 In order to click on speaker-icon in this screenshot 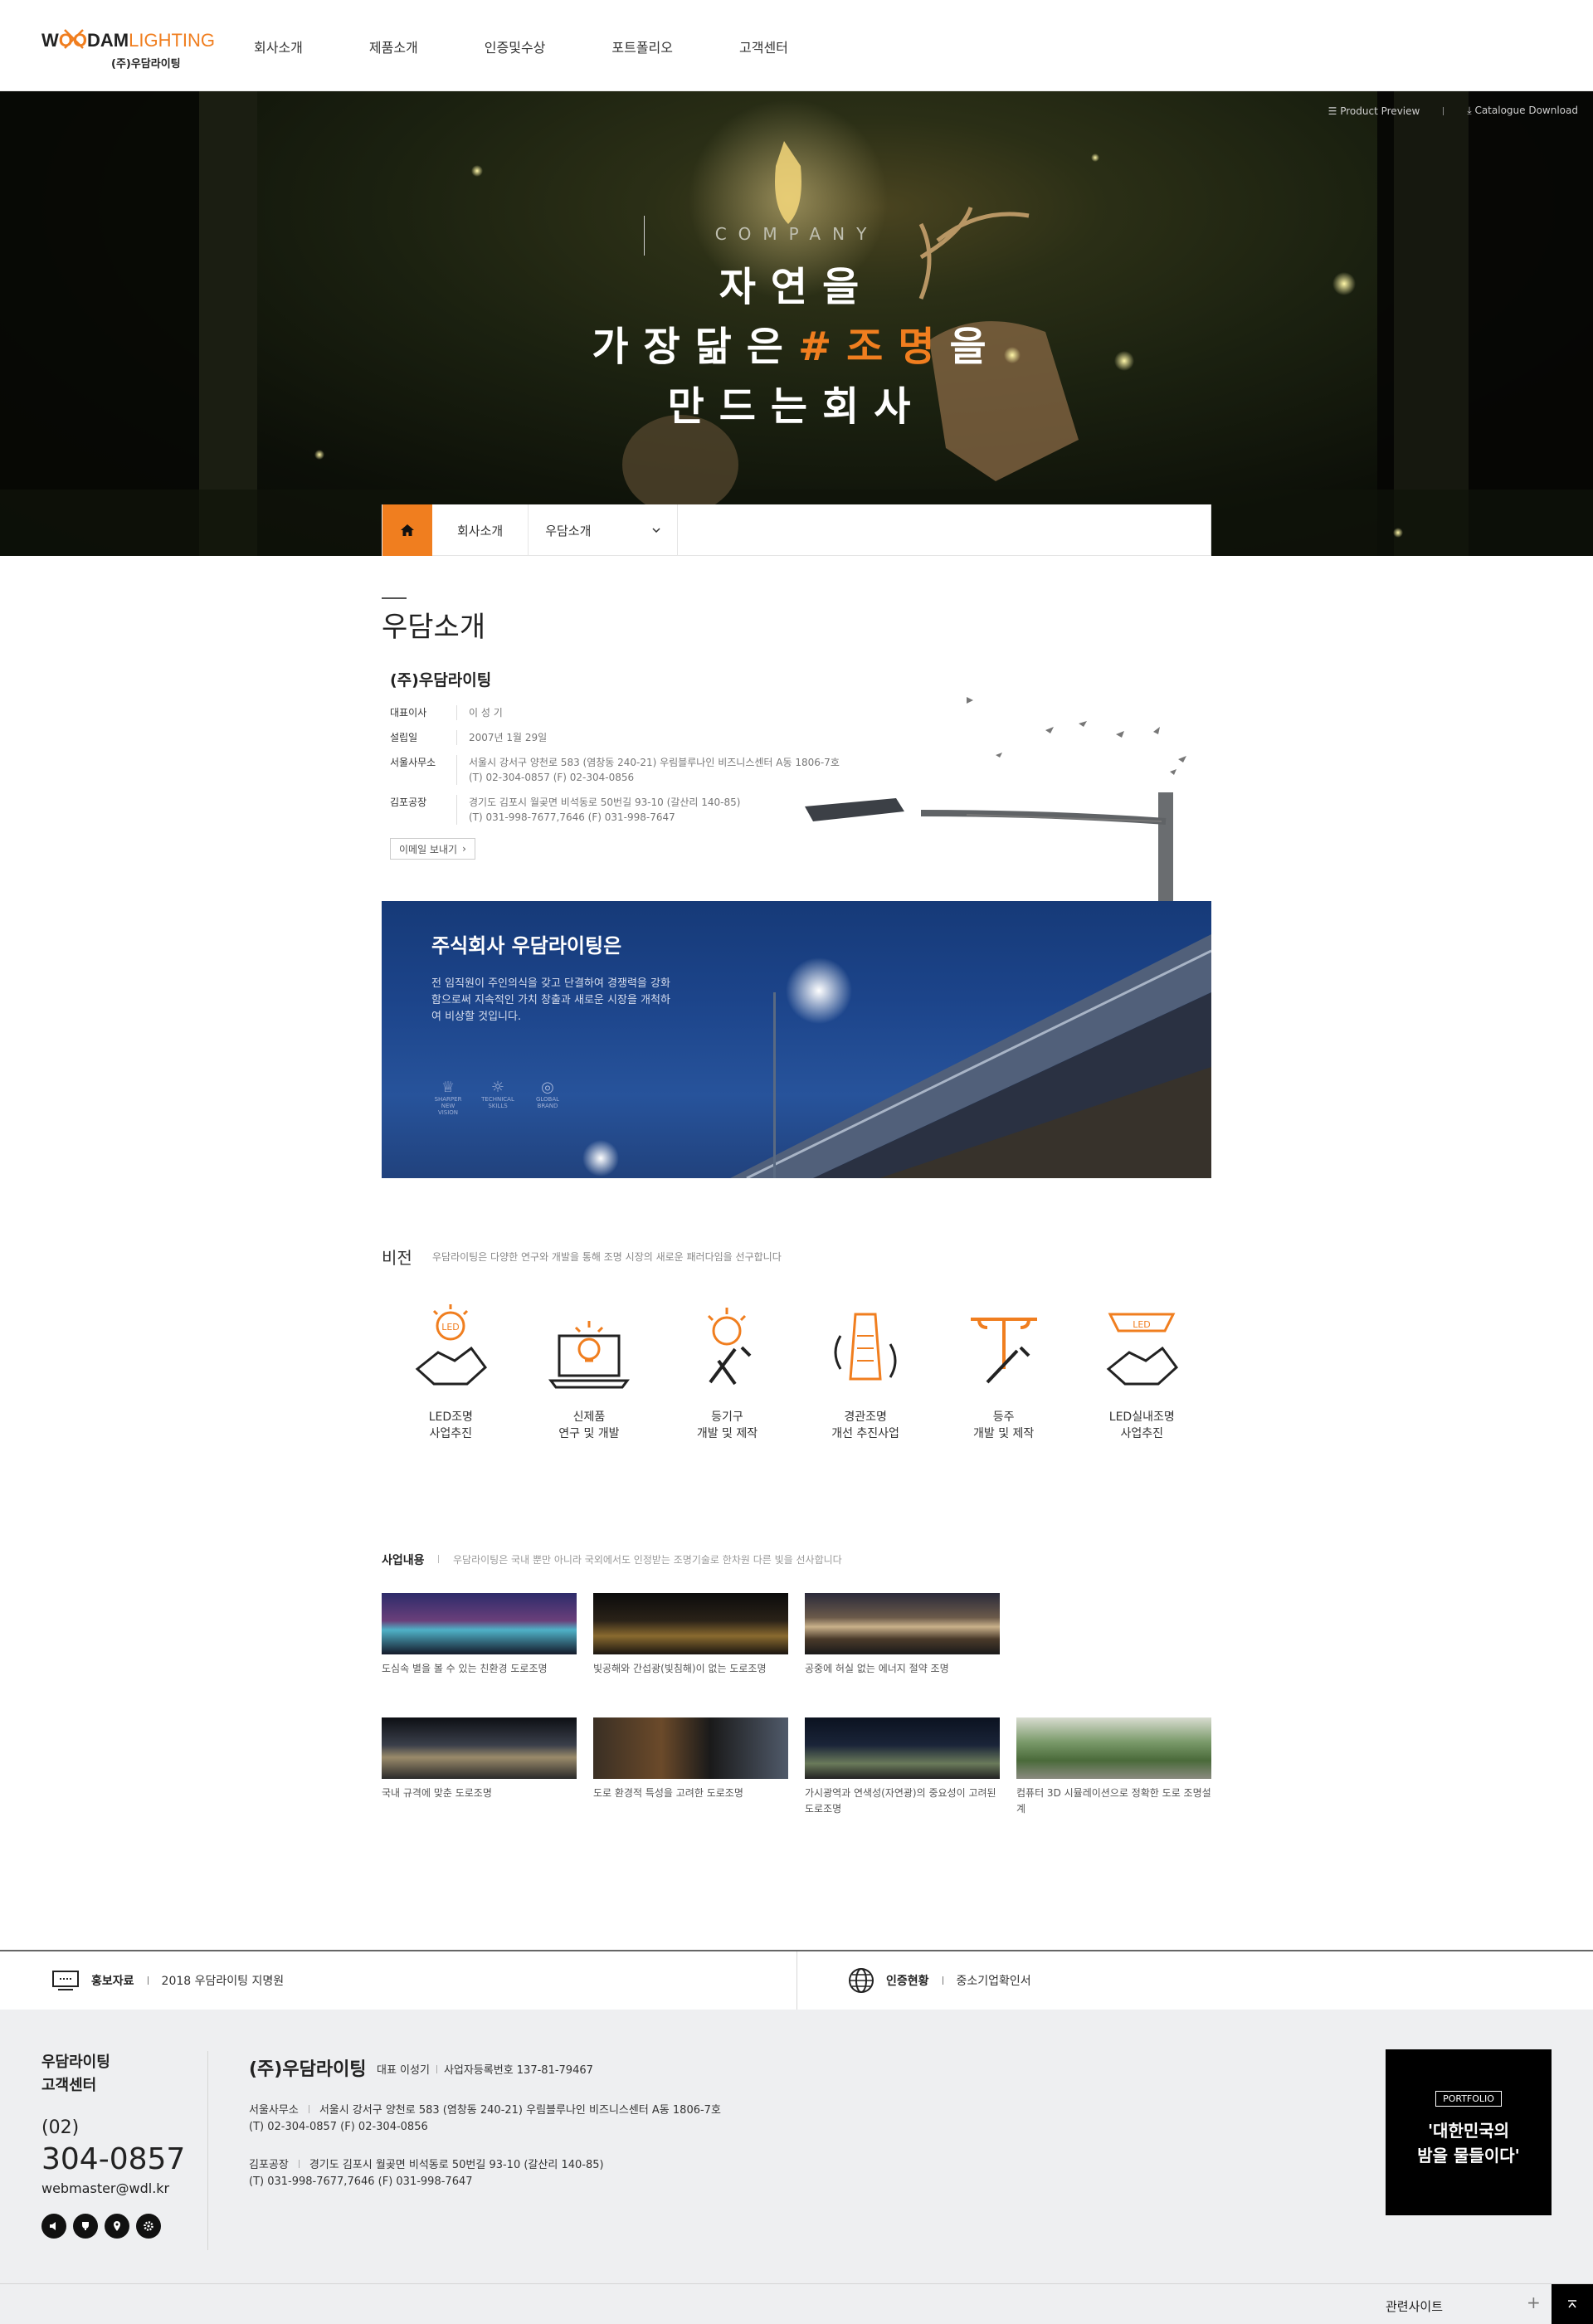, I will do `click(53, 2226)`.